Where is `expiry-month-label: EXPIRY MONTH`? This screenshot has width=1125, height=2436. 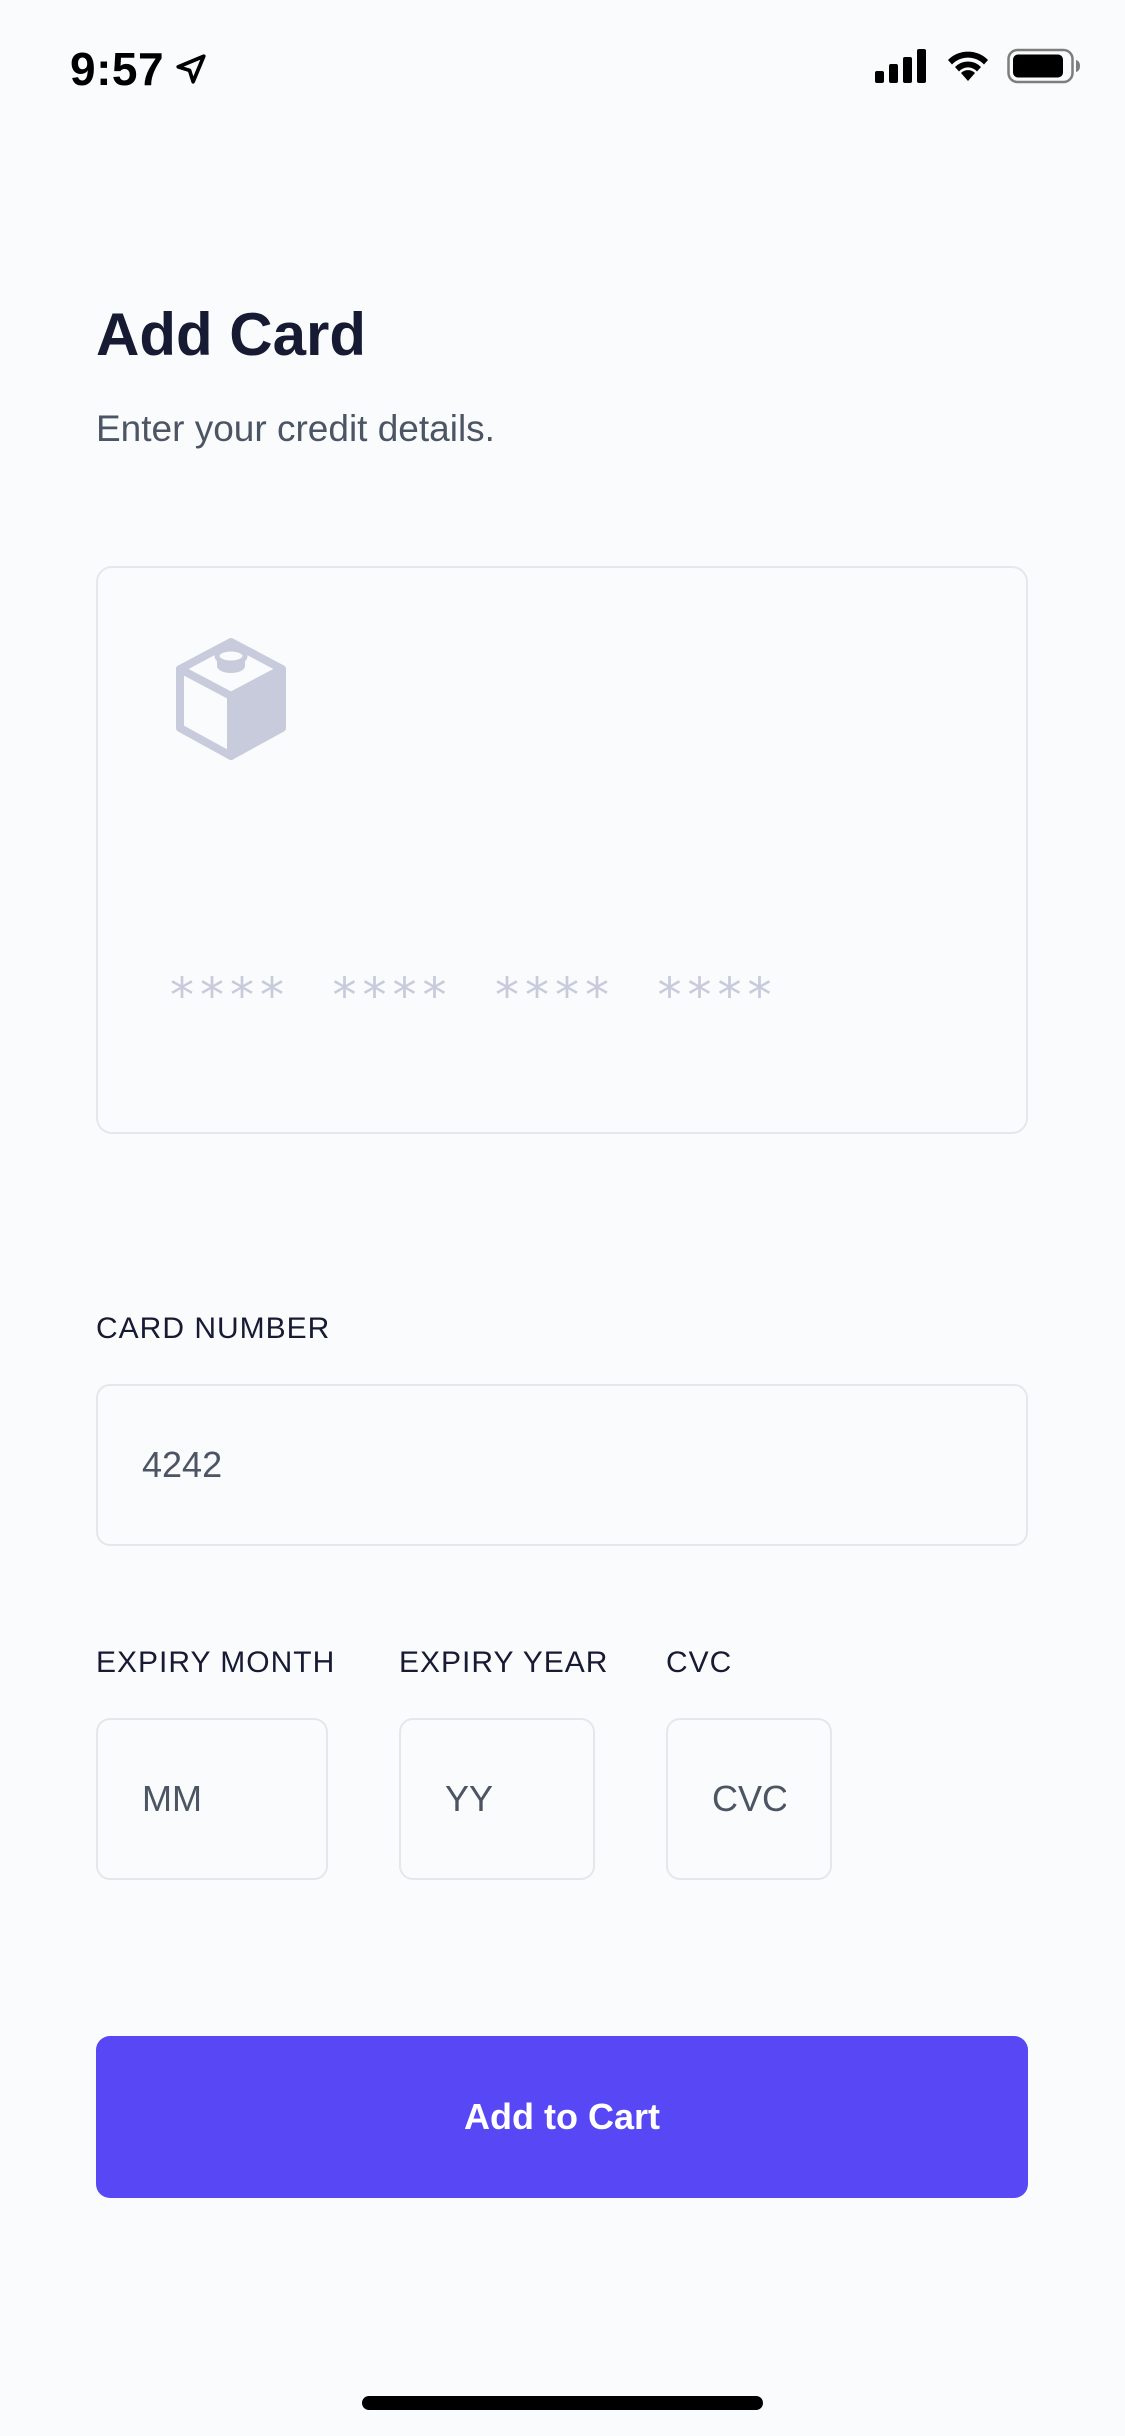 expiry-month-label: EXPIRY MONTH is located at coordinates (216, 1662).